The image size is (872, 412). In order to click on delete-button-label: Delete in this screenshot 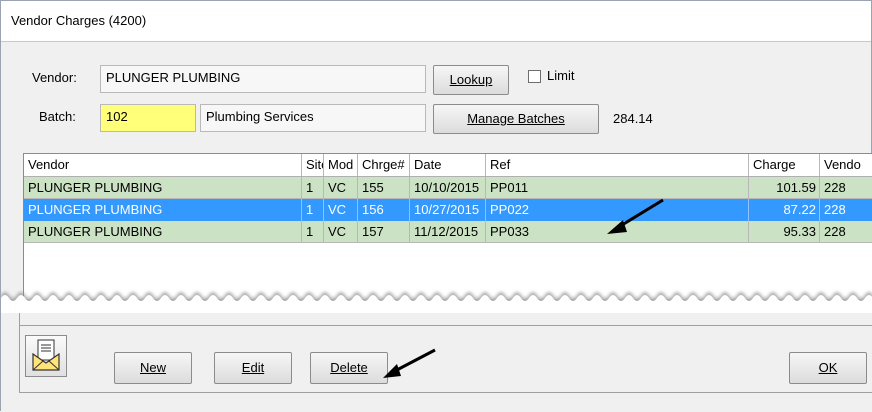, I will do `click(349, 367)`.